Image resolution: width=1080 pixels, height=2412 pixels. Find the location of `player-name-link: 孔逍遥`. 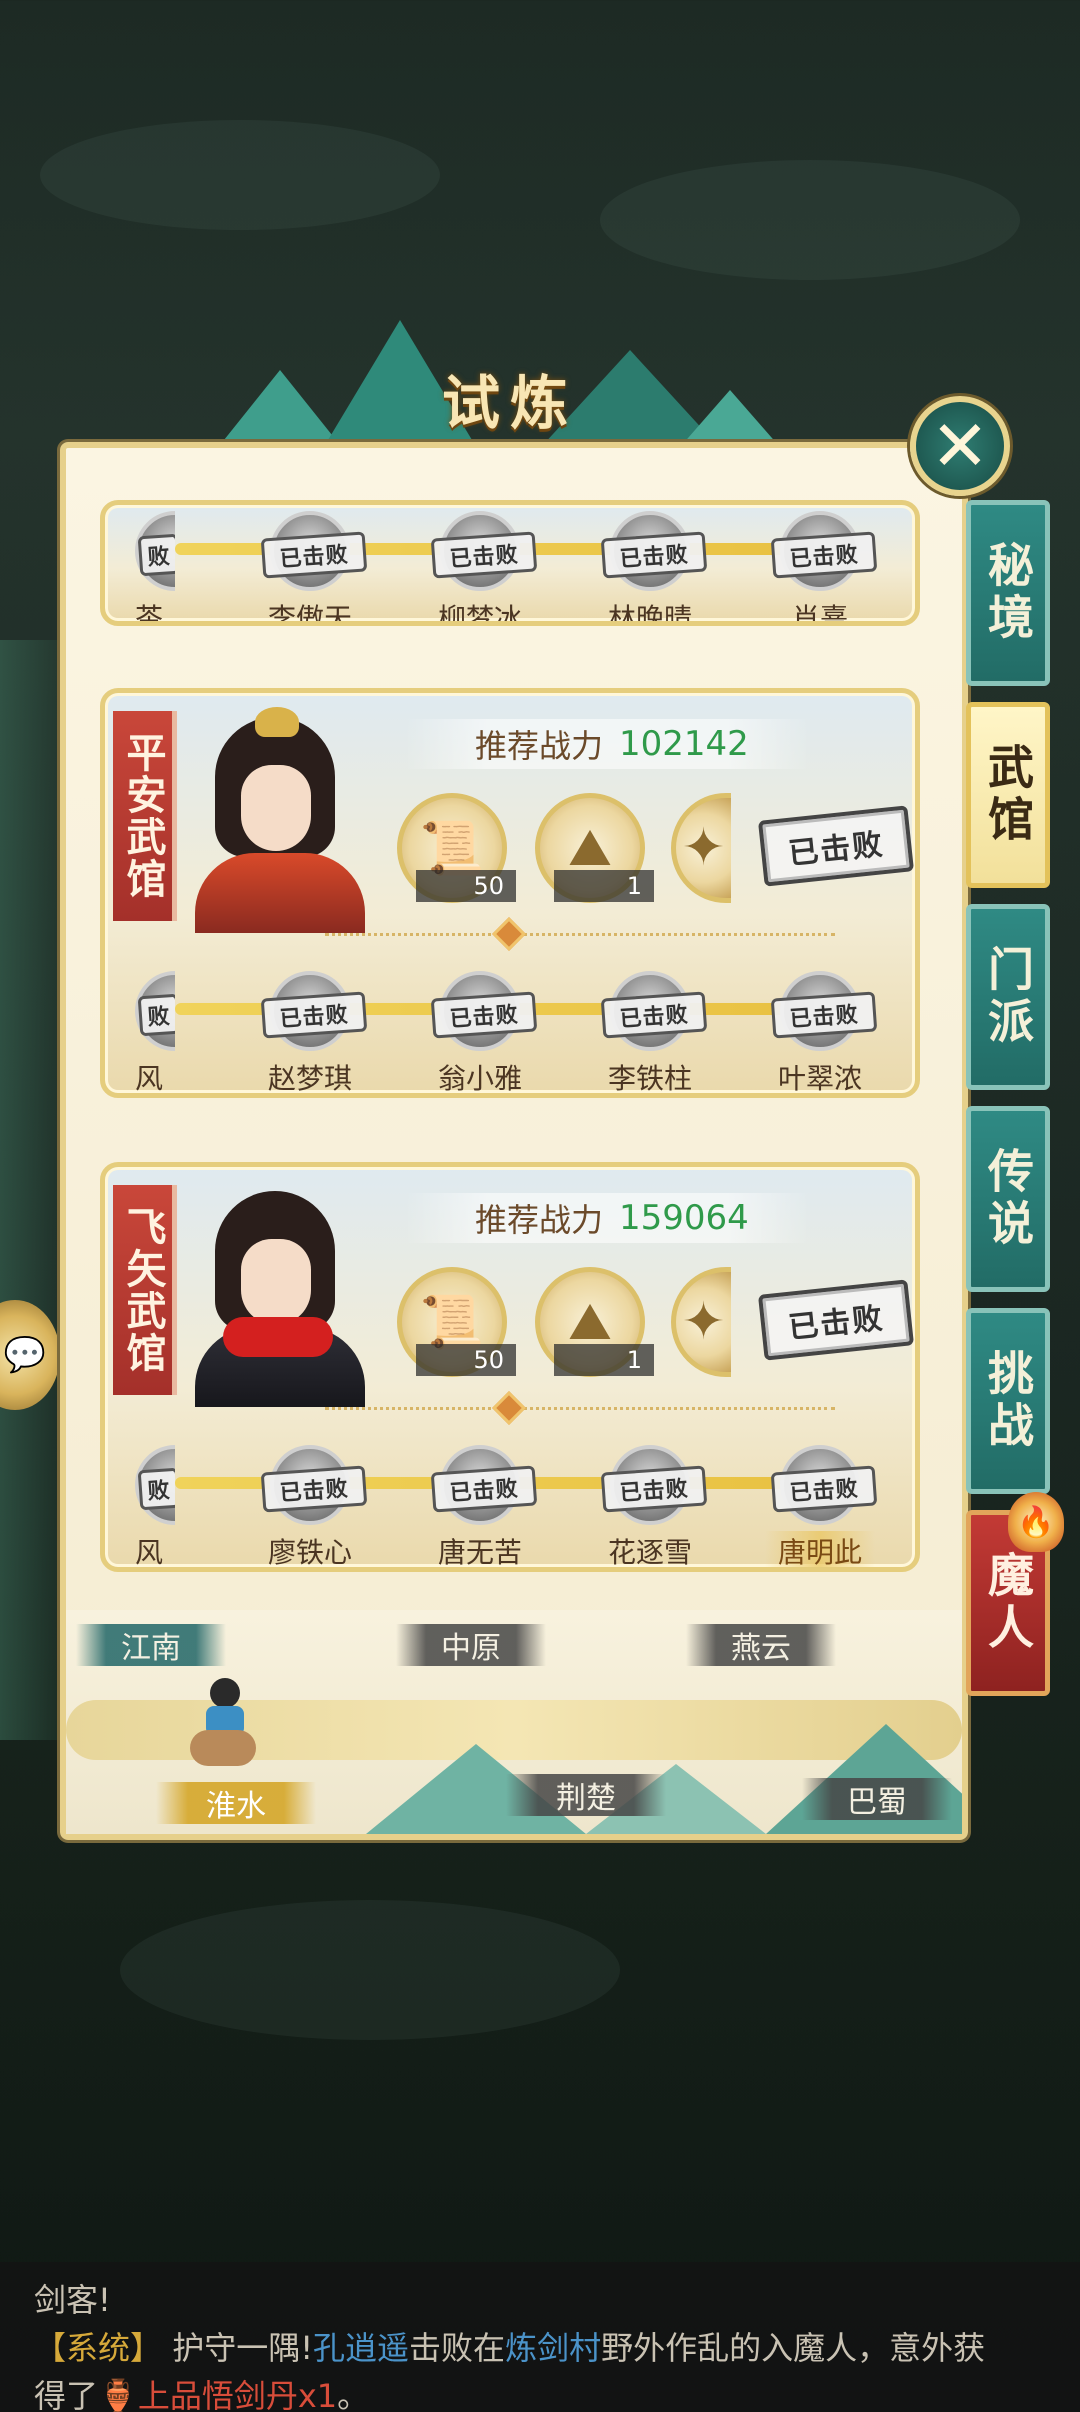

player-name-link: 孔逍遥 is located at coordinates (361, 2348).